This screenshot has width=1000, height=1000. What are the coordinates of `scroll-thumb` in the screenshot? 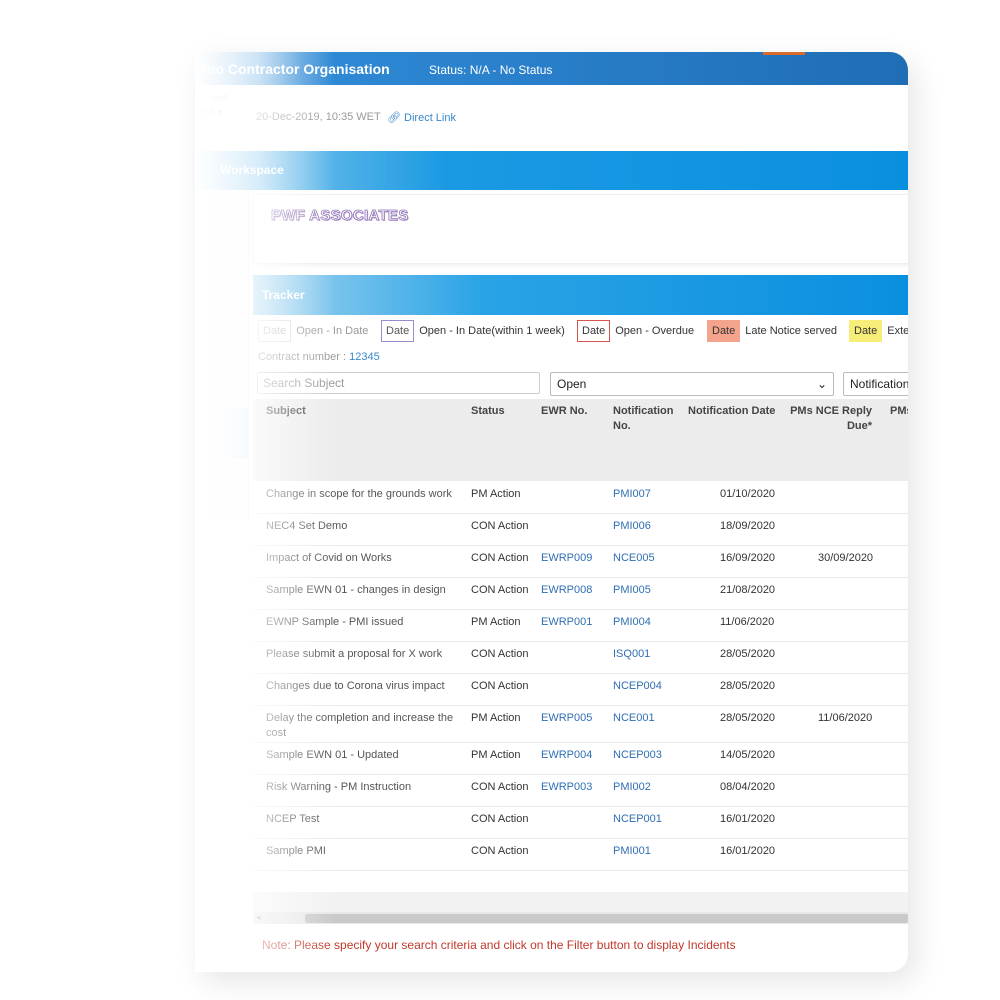 It's located at (606, 918).